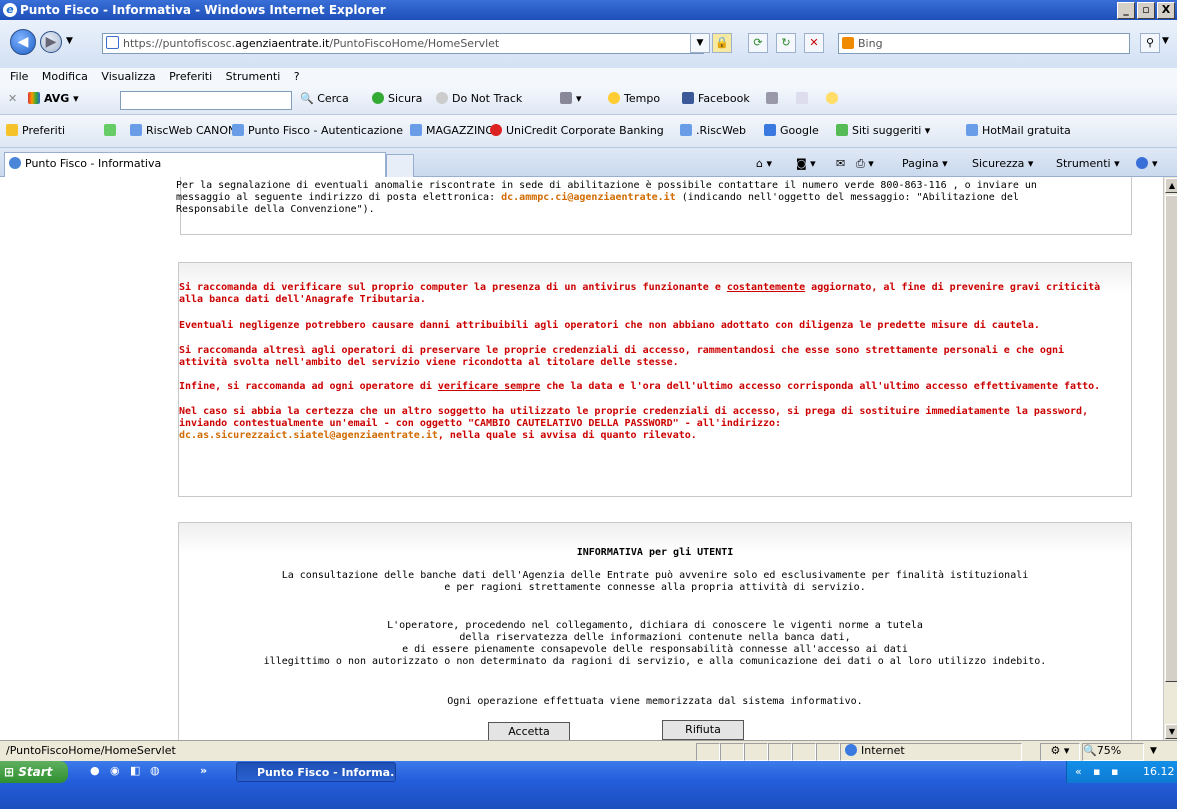  What do you see at coordinates (53, 98) in the screenshot?
I see `avg-menu: AVG ▾` at bounding box center [53, 98].